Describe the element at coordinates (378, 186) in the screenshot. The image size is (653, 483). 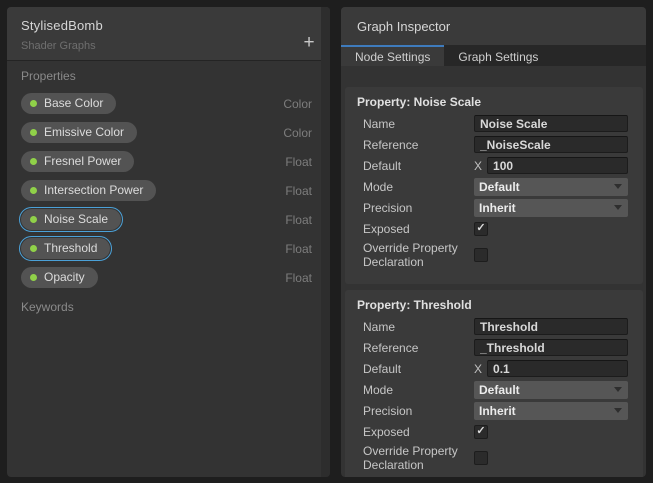
I see `field-label: Mode` at that location.